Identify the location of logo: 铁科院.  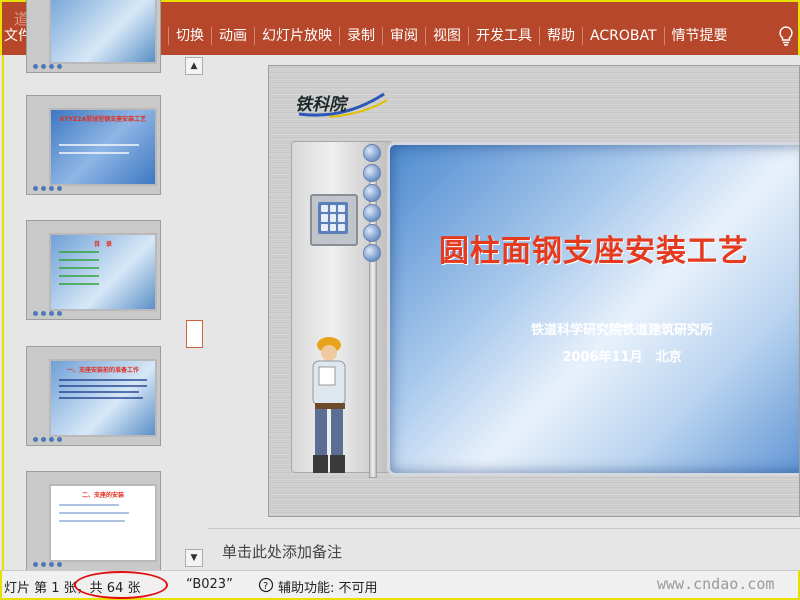
(339, 102).